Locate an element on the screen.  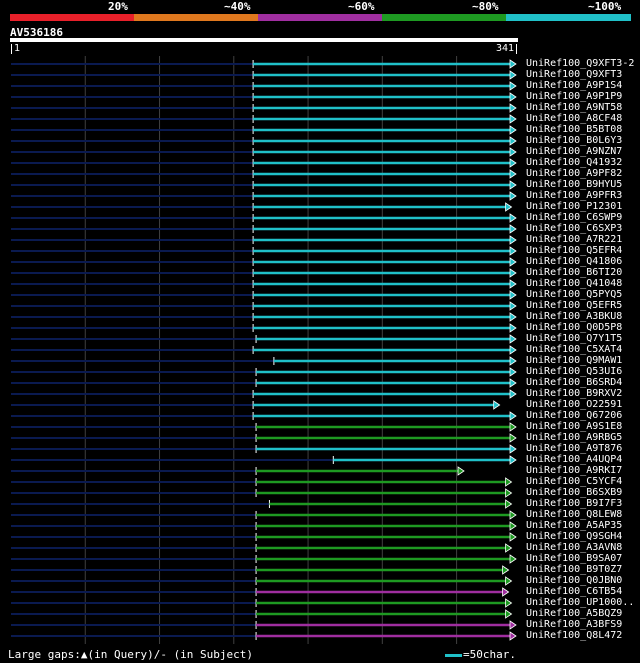
hit-id-link: UniRef100_C5YCF4 is located at coordinates (574, 481).